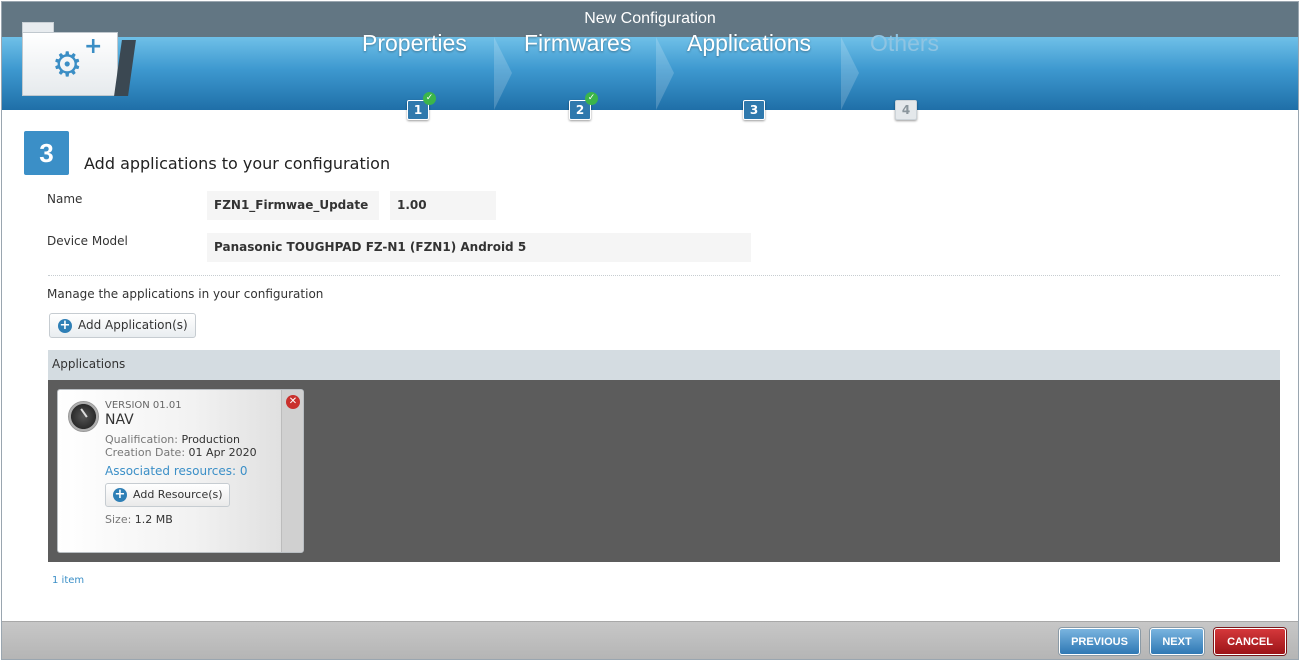  I want to click on app-creation-date: Creation Date: 01 Apr 2020, so click(181, 452).